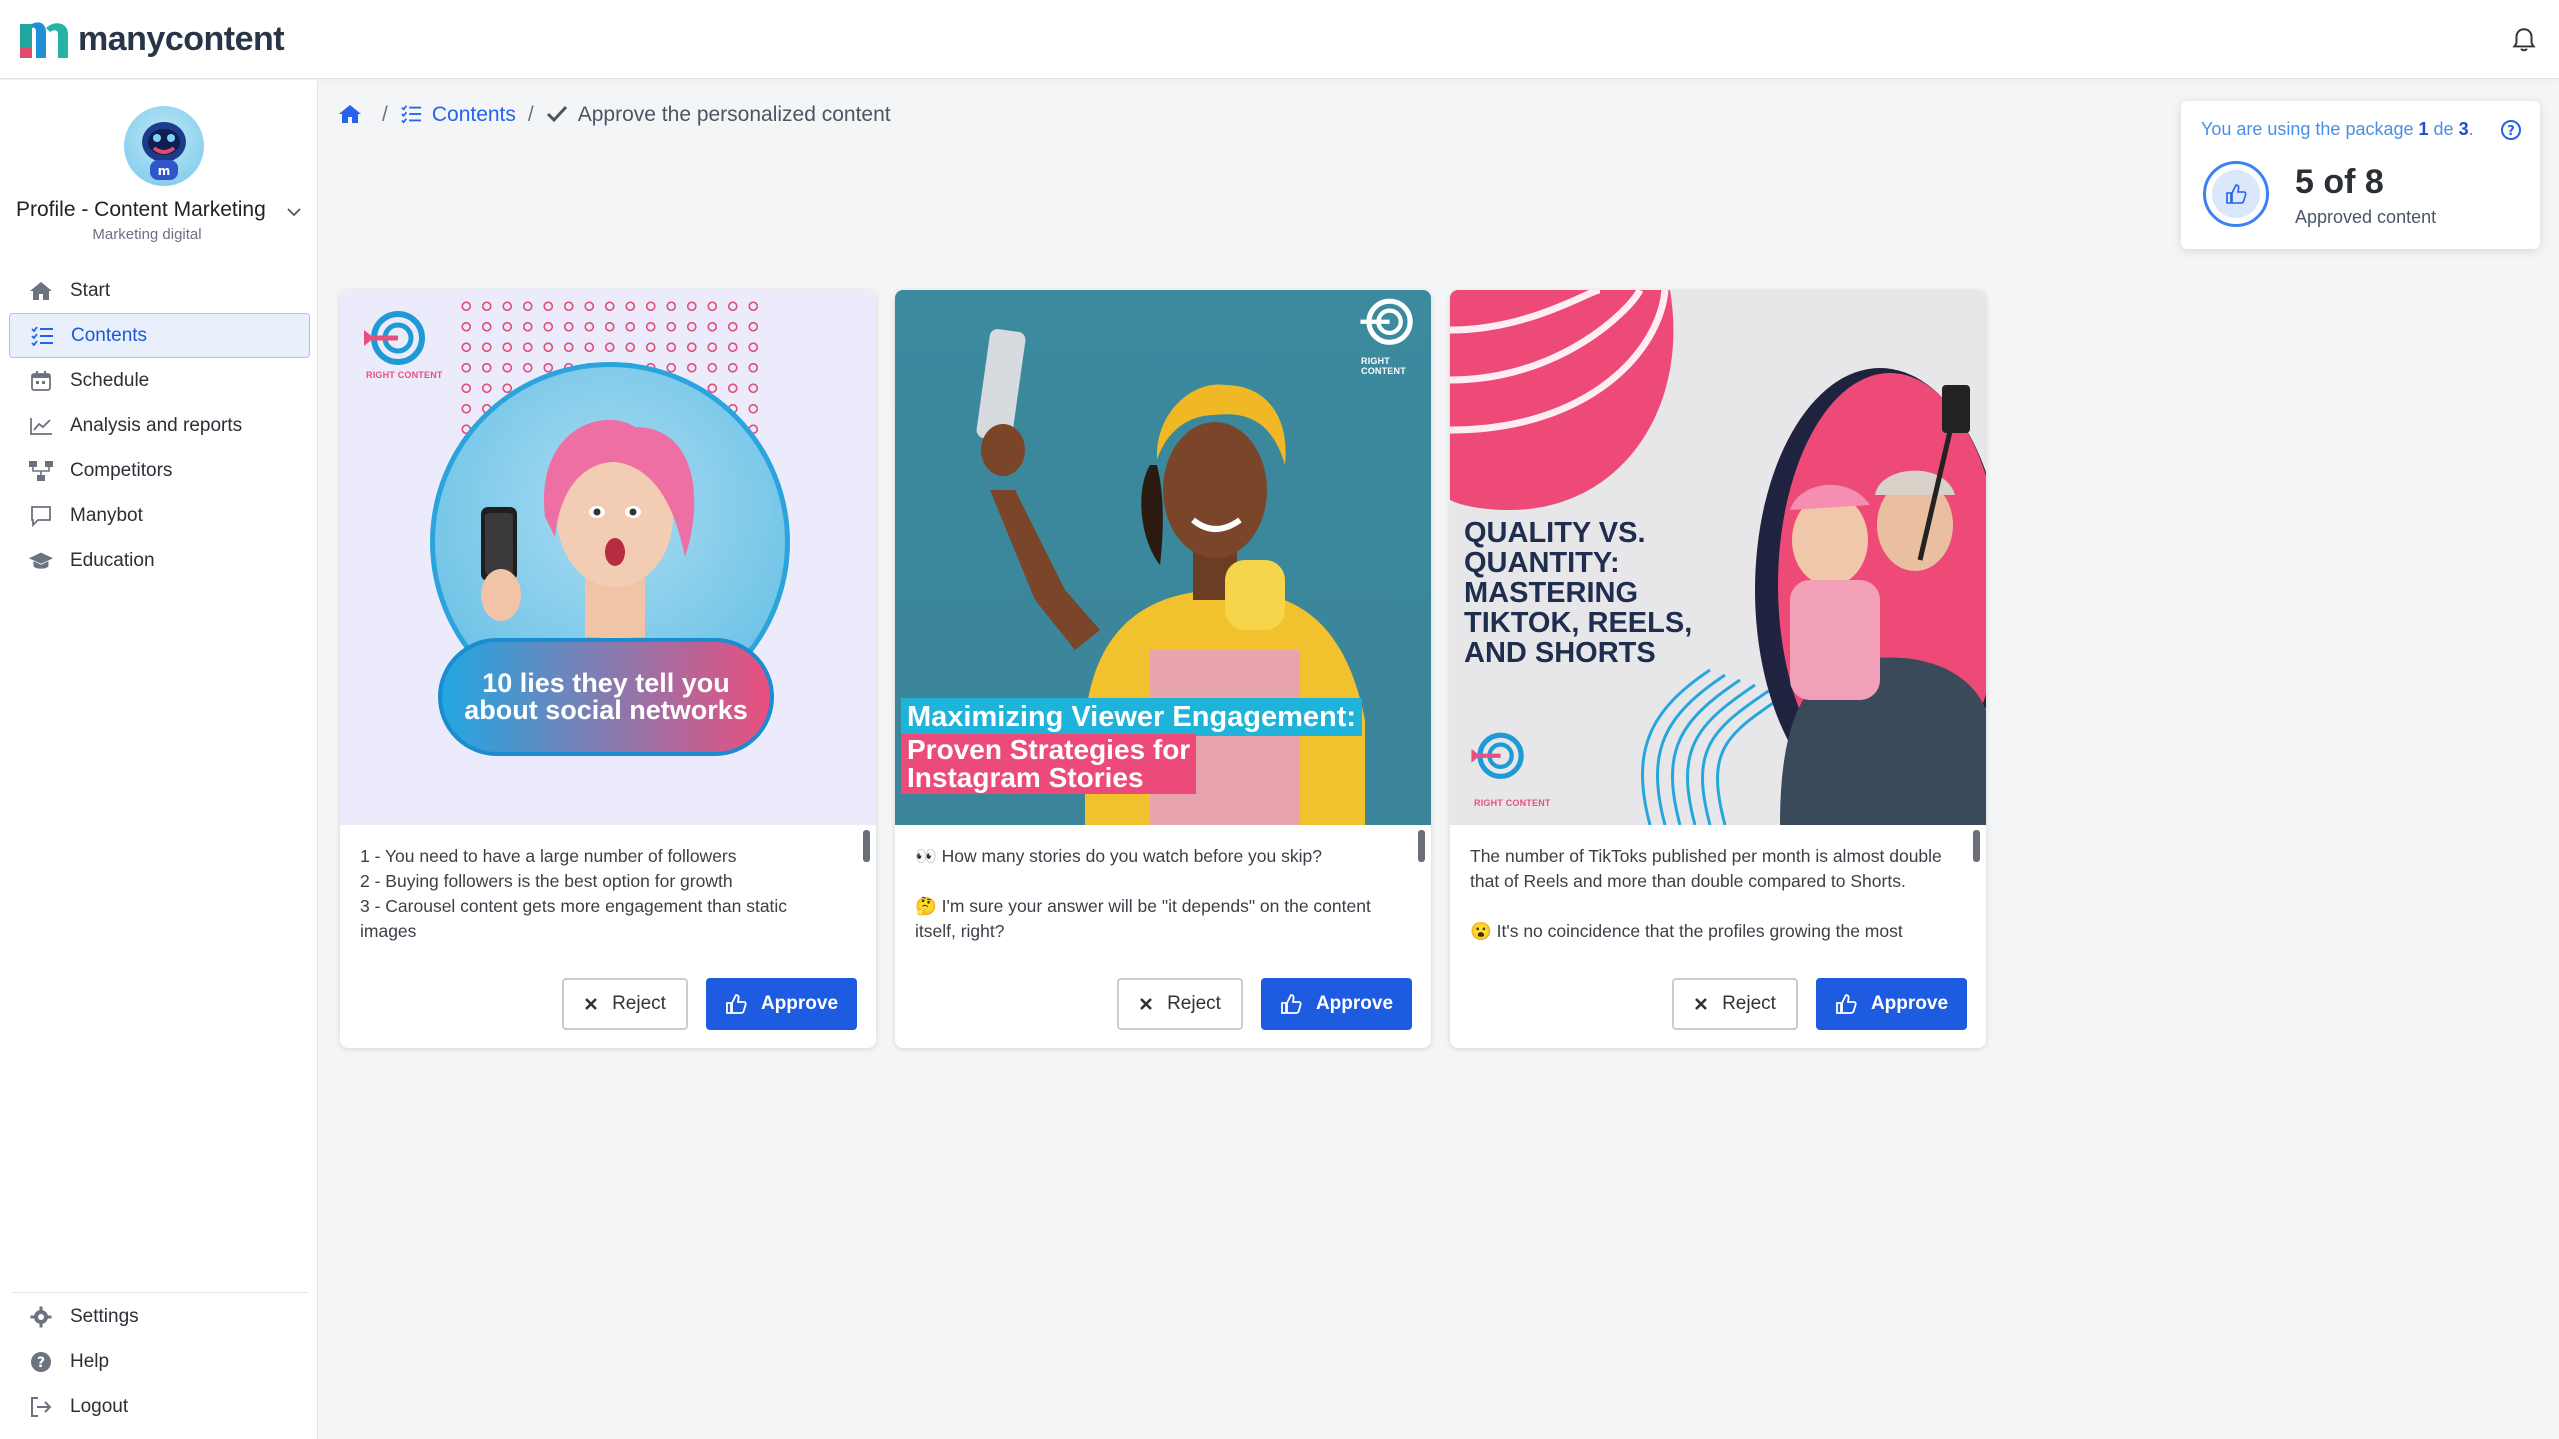 The width and height of the screenshot is (2559, 1439). Describe the element at coordinates (141, 210) in the screenshot. I see `profile-name: Profile - Content Marketing` at that location.